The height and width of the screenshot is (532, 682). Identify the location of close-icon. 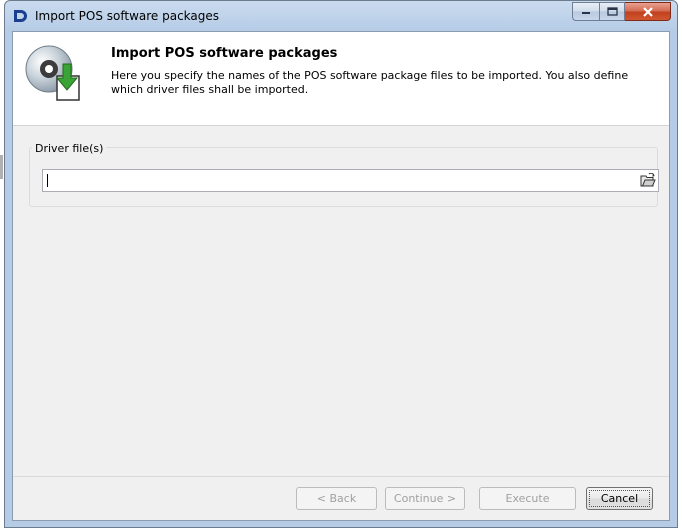
(647, 11).